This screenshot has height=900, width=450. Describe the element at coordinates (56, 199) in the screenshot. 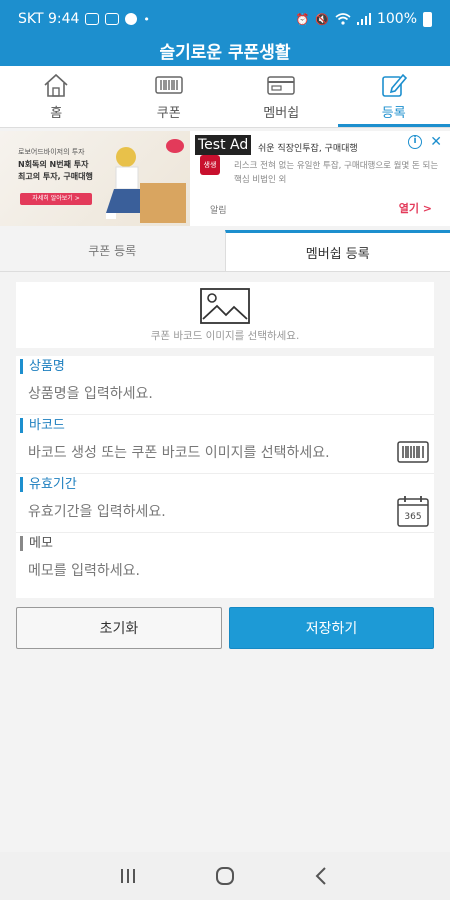

I see `ad-image-button: 자세히 알아보기 >` at that location.